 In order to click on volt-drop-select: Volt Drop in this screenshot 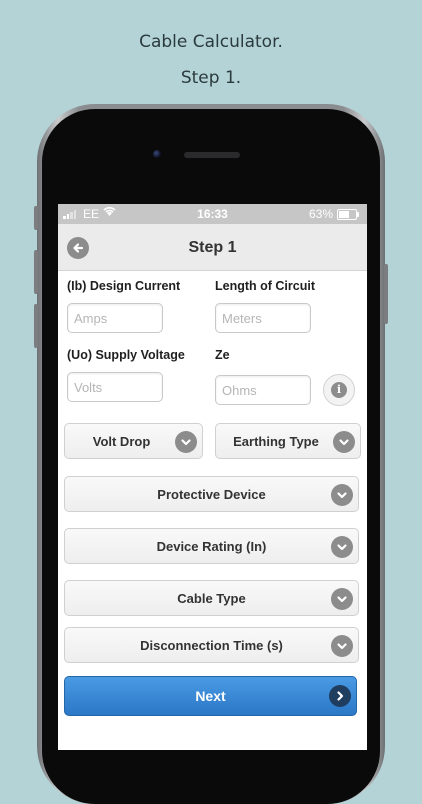, I will do `click(133, 441)`.